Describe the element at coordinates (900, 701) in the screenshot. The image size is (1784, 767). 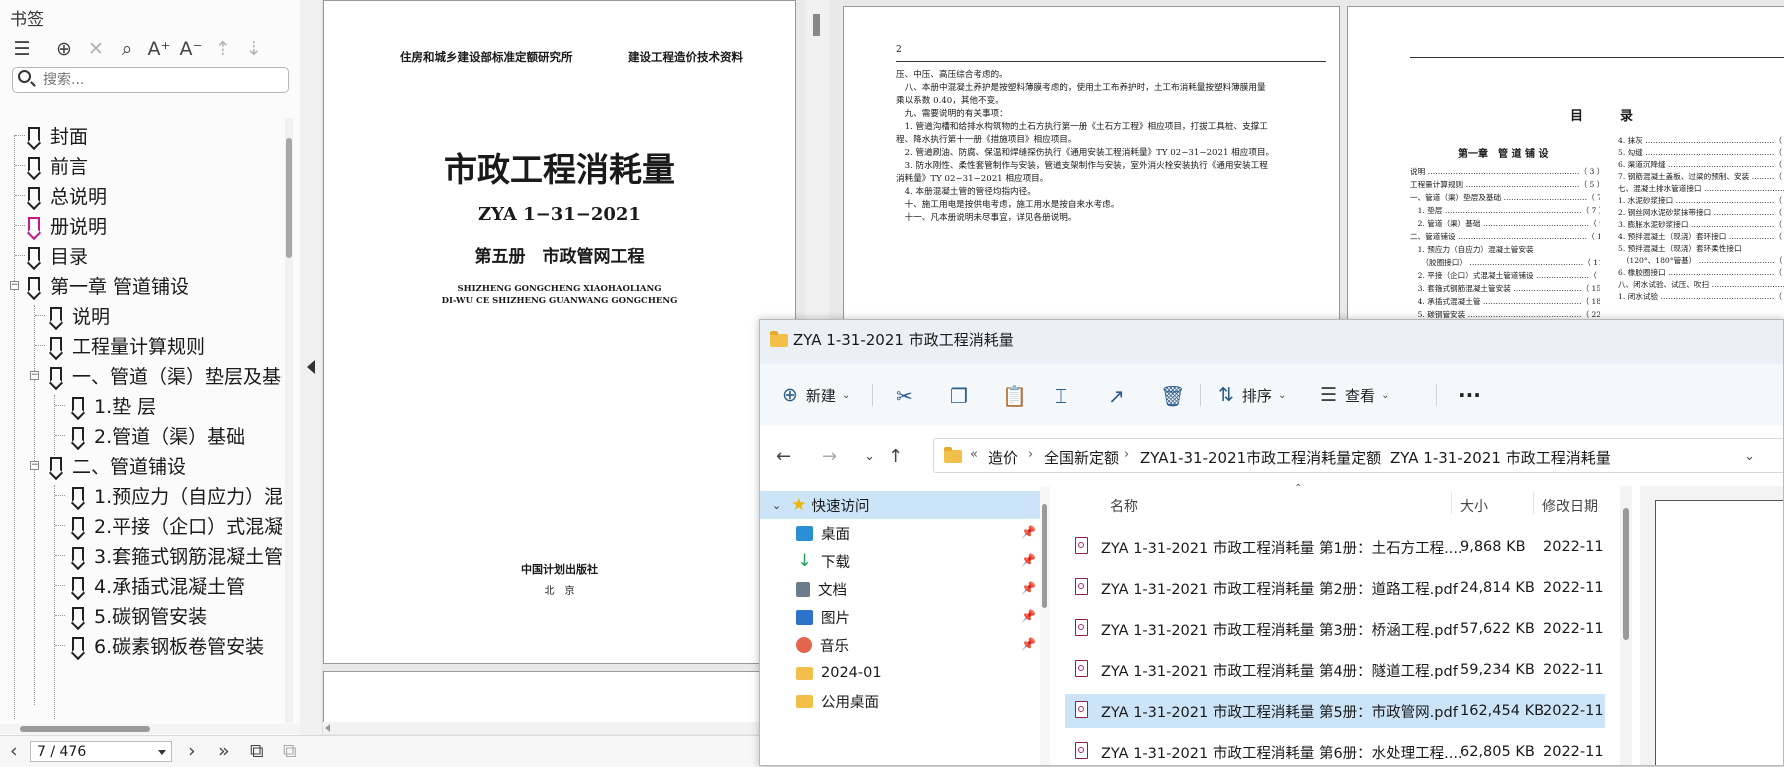
I see `nav-public-desktop: 公用桌面` at that location.